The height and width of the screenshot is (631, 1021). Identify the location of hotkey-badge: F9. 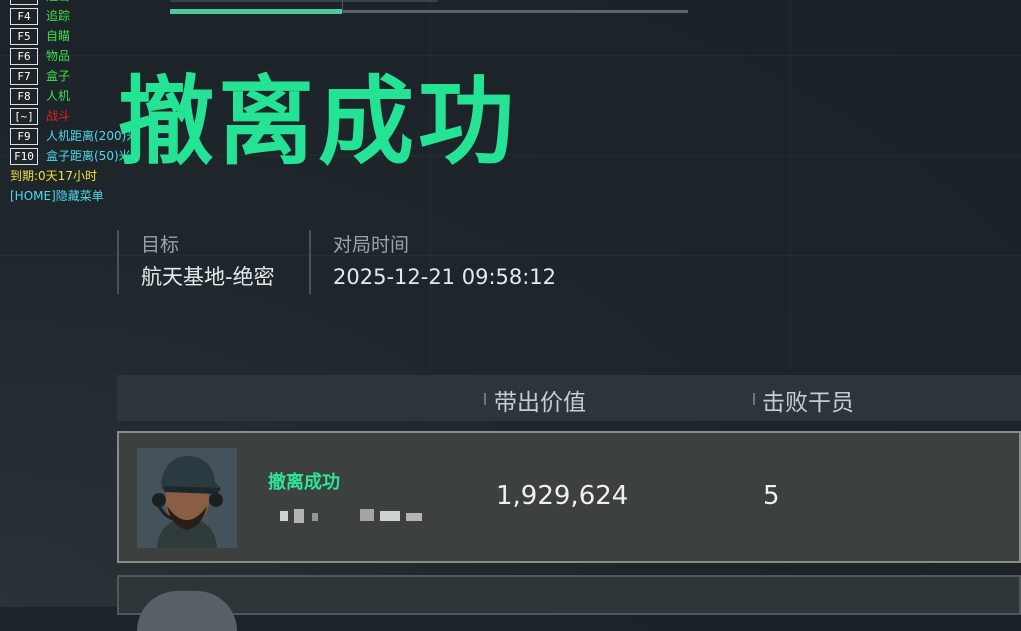
(24, 136).